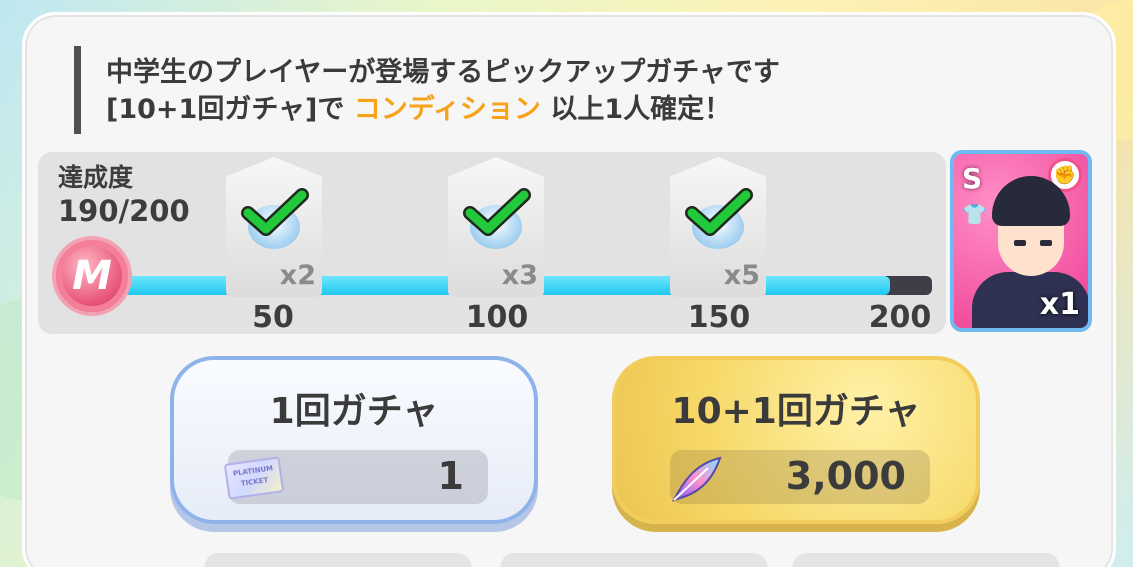  I want to click on single-gacha-cost: 1, so click(450, 476).